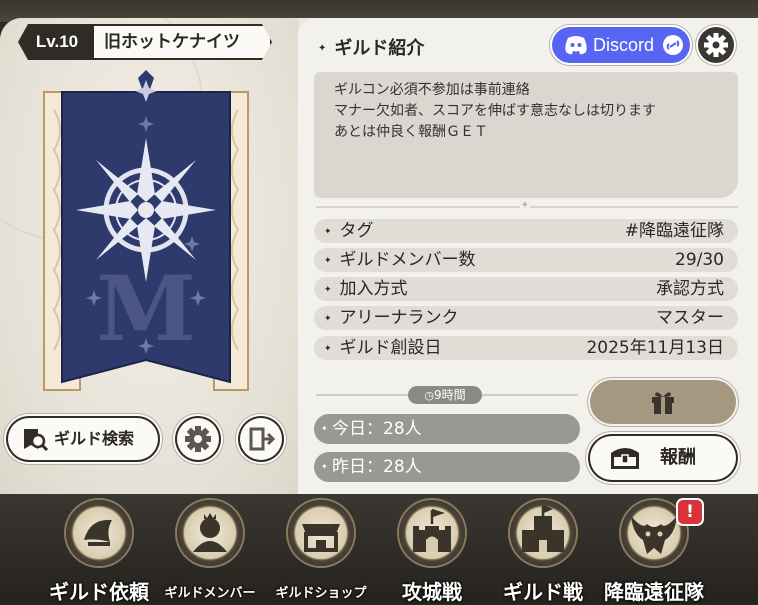  Describe the element at coordinates (379, 48) in the screenshot. I see `guild-intro-title-text: ギルド紹介` at that location.